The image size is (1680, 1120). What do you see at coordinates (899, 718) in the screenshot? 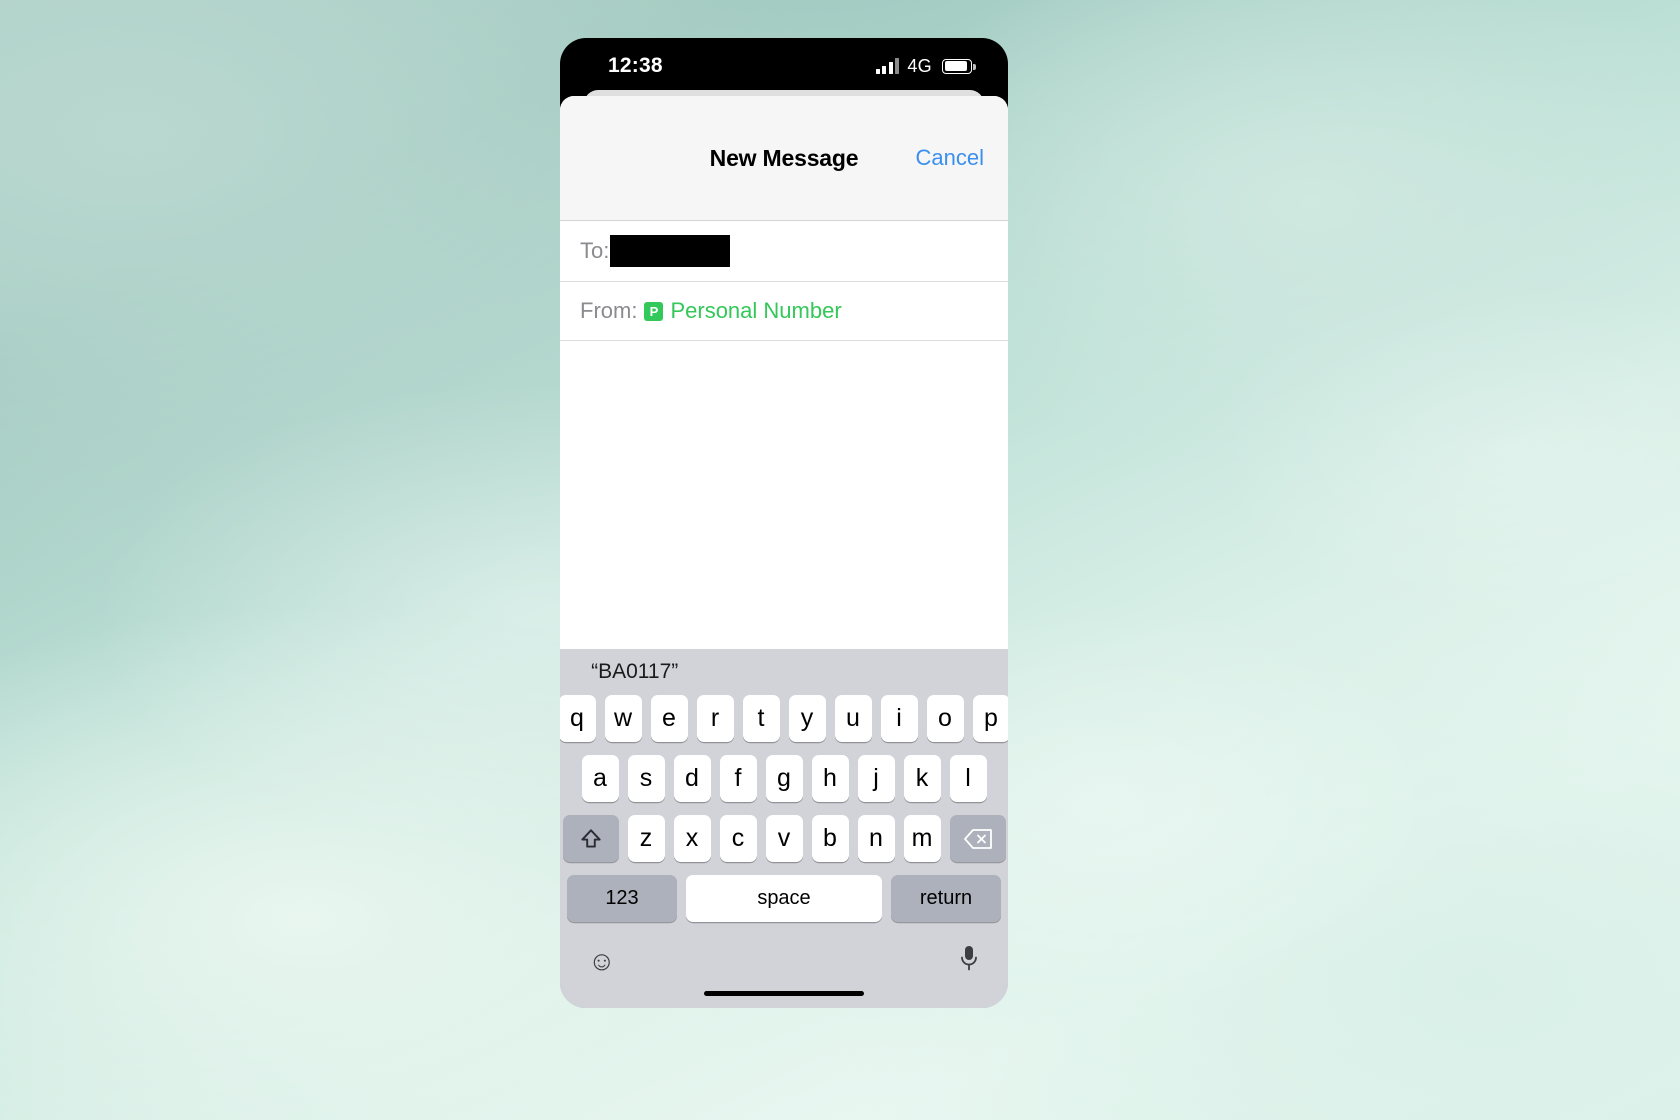
I see `key-i: i` at bounding box center [899, 718].